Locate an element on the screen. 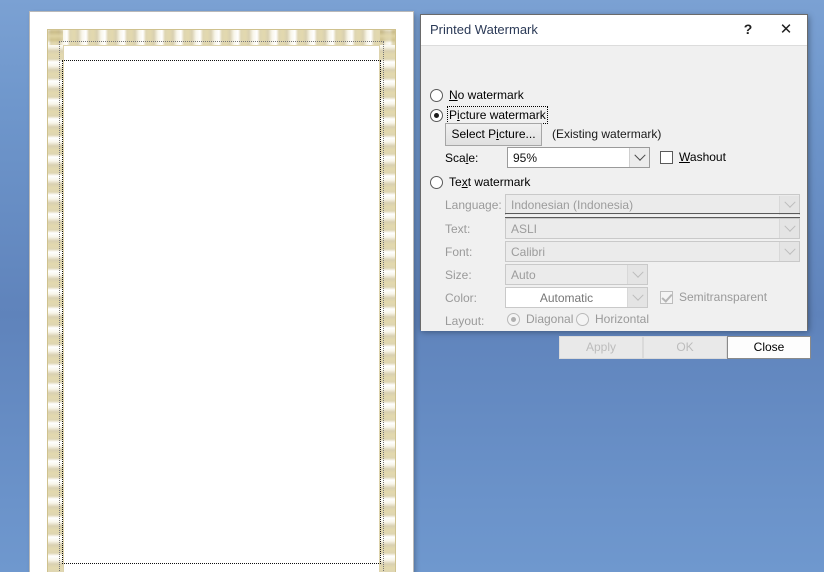 This screenshot has width=824, height=572. radio-picture-watermark: Picture watermark is located at coordinates (489, 115).